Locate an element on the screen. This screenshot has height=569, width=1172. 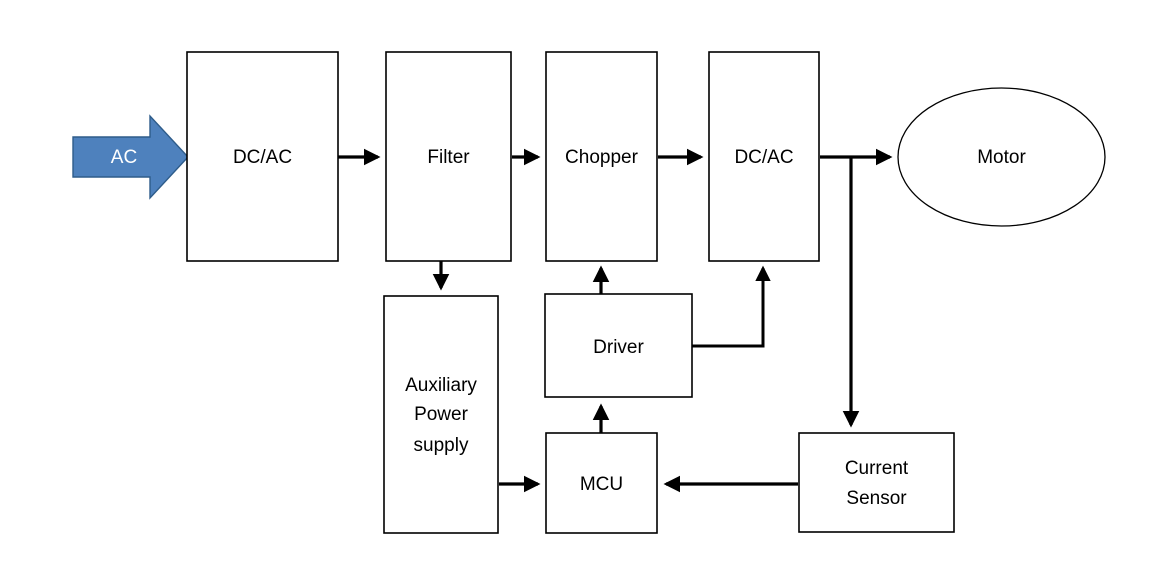
block-dcac2: DC/AC is located at coordinates (764, 156).